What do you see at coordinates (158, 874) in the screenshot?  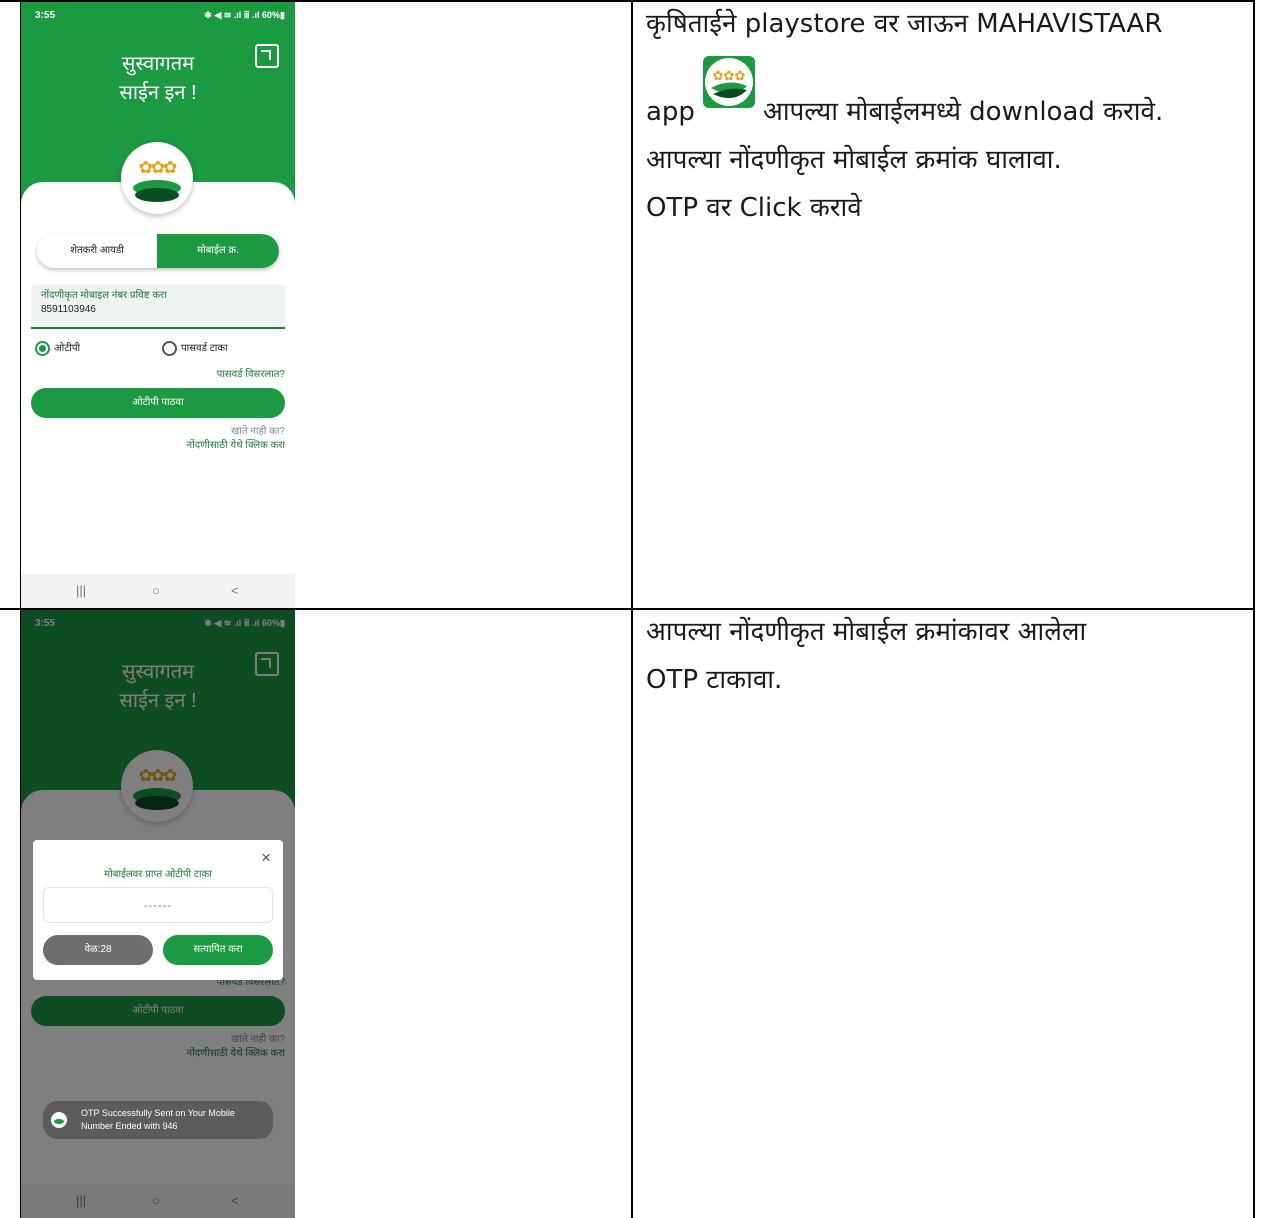 I see `otp-dialog-title: मोबाईलवर प्राप्त ओटीपी टाका` at bounding box center [158, 874].